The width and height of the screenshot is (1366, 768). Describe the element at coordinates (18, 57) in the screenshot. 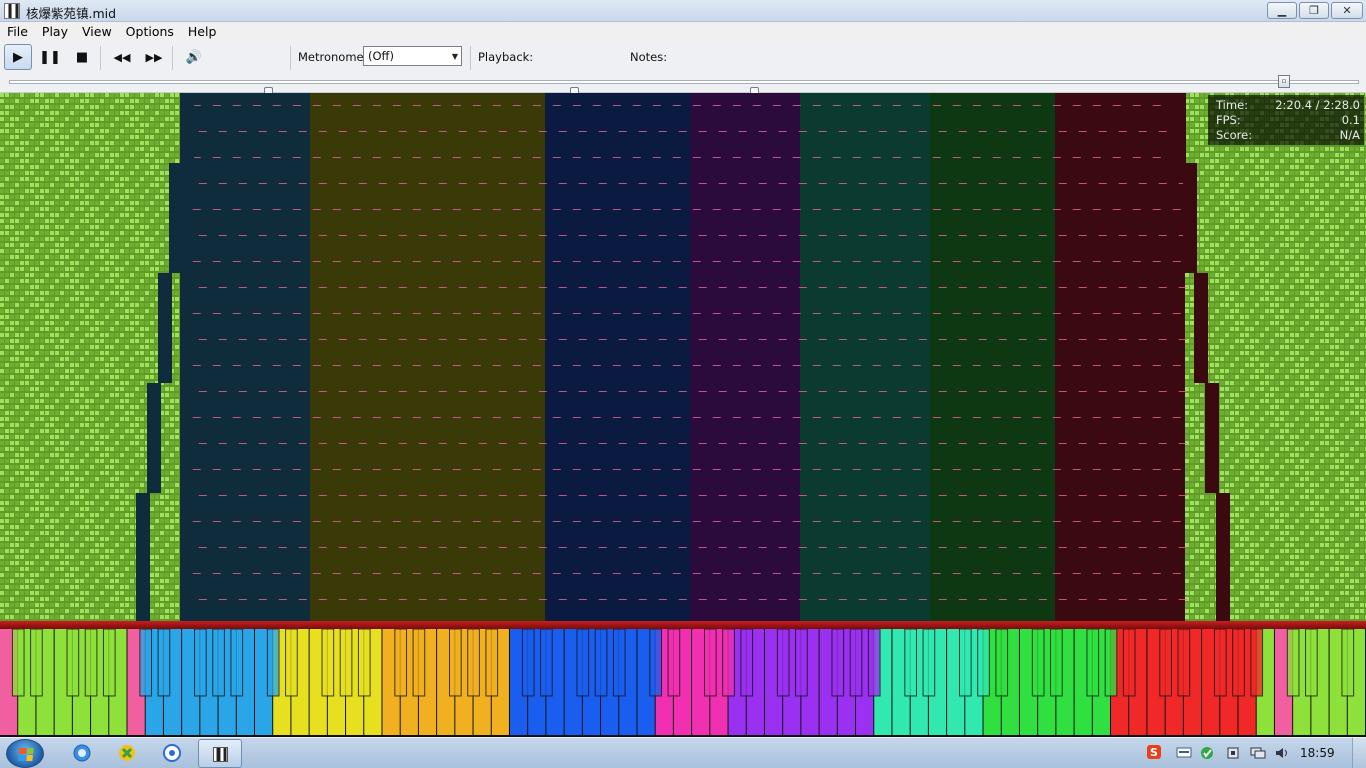

I see `play-button: ▶` at that location.